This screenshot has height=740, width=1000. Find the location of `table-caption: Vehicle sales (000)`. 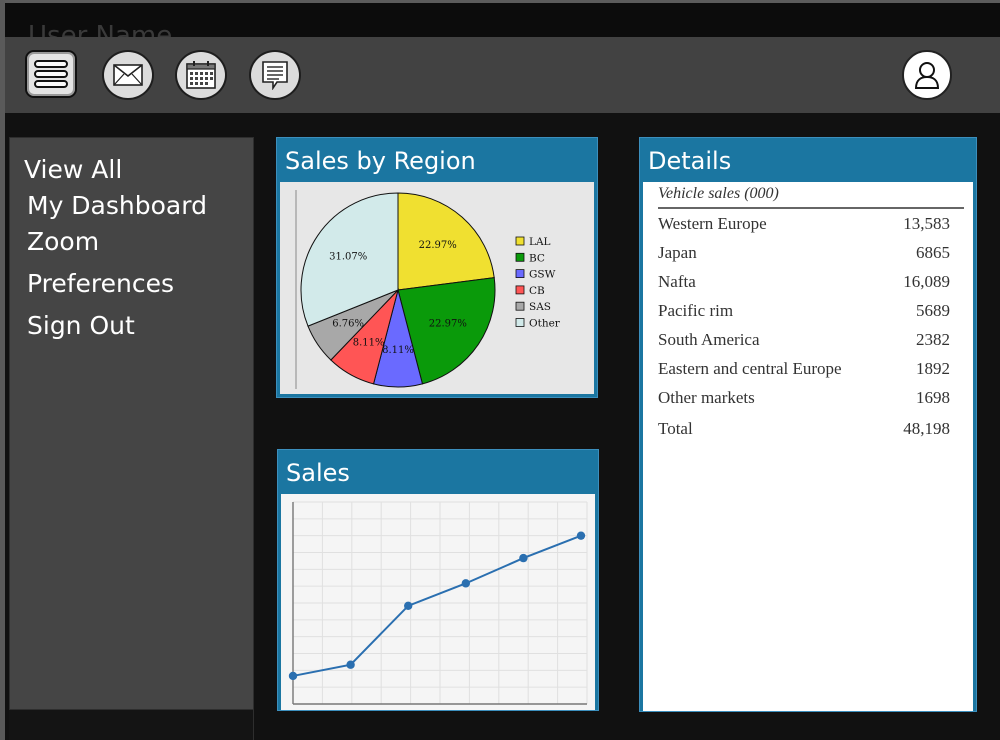

table-caption: Vehicle sales (000) is located at coordinates (811, 195).